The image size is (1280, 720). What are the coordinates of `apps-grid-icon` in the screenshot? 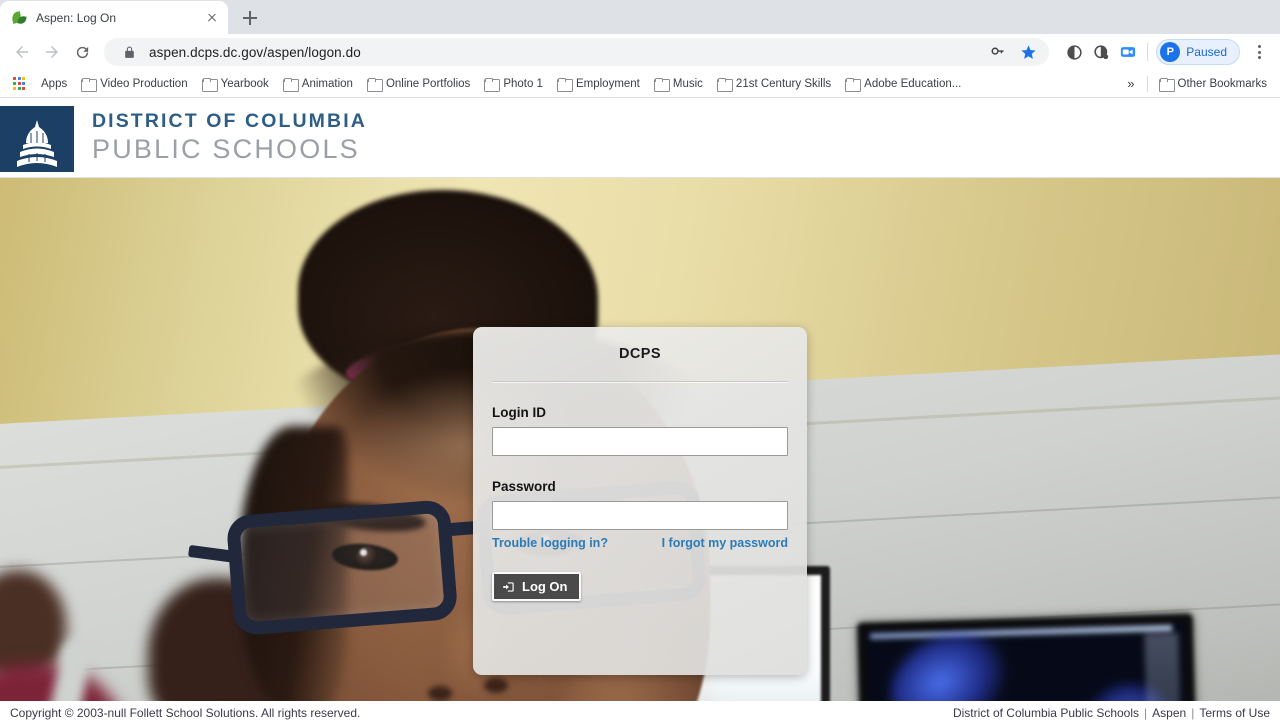 It's located at (19, 84).